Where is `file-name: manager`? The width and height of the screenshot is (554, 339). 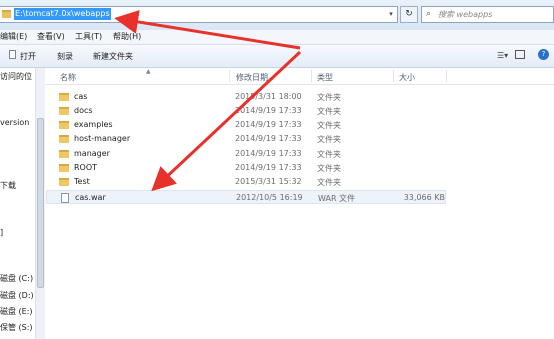 file-name: manager is located at coordinates (92, 153).